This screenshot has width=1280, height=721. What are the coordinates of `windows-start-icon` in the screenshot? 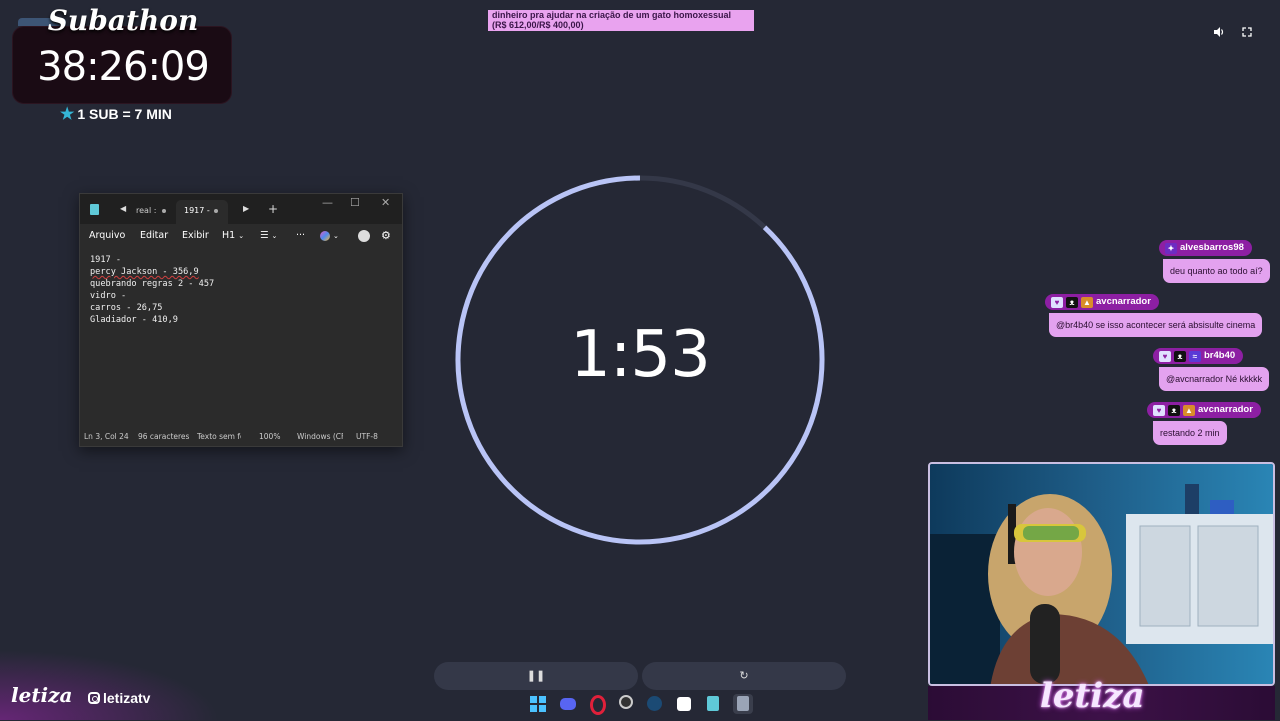 It's located at (538, 704).